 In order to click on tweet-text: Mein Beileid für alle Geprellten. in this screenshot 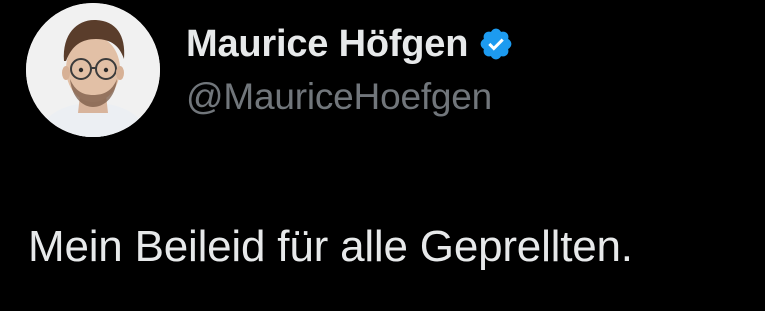, I will do `click(330, 246)`.